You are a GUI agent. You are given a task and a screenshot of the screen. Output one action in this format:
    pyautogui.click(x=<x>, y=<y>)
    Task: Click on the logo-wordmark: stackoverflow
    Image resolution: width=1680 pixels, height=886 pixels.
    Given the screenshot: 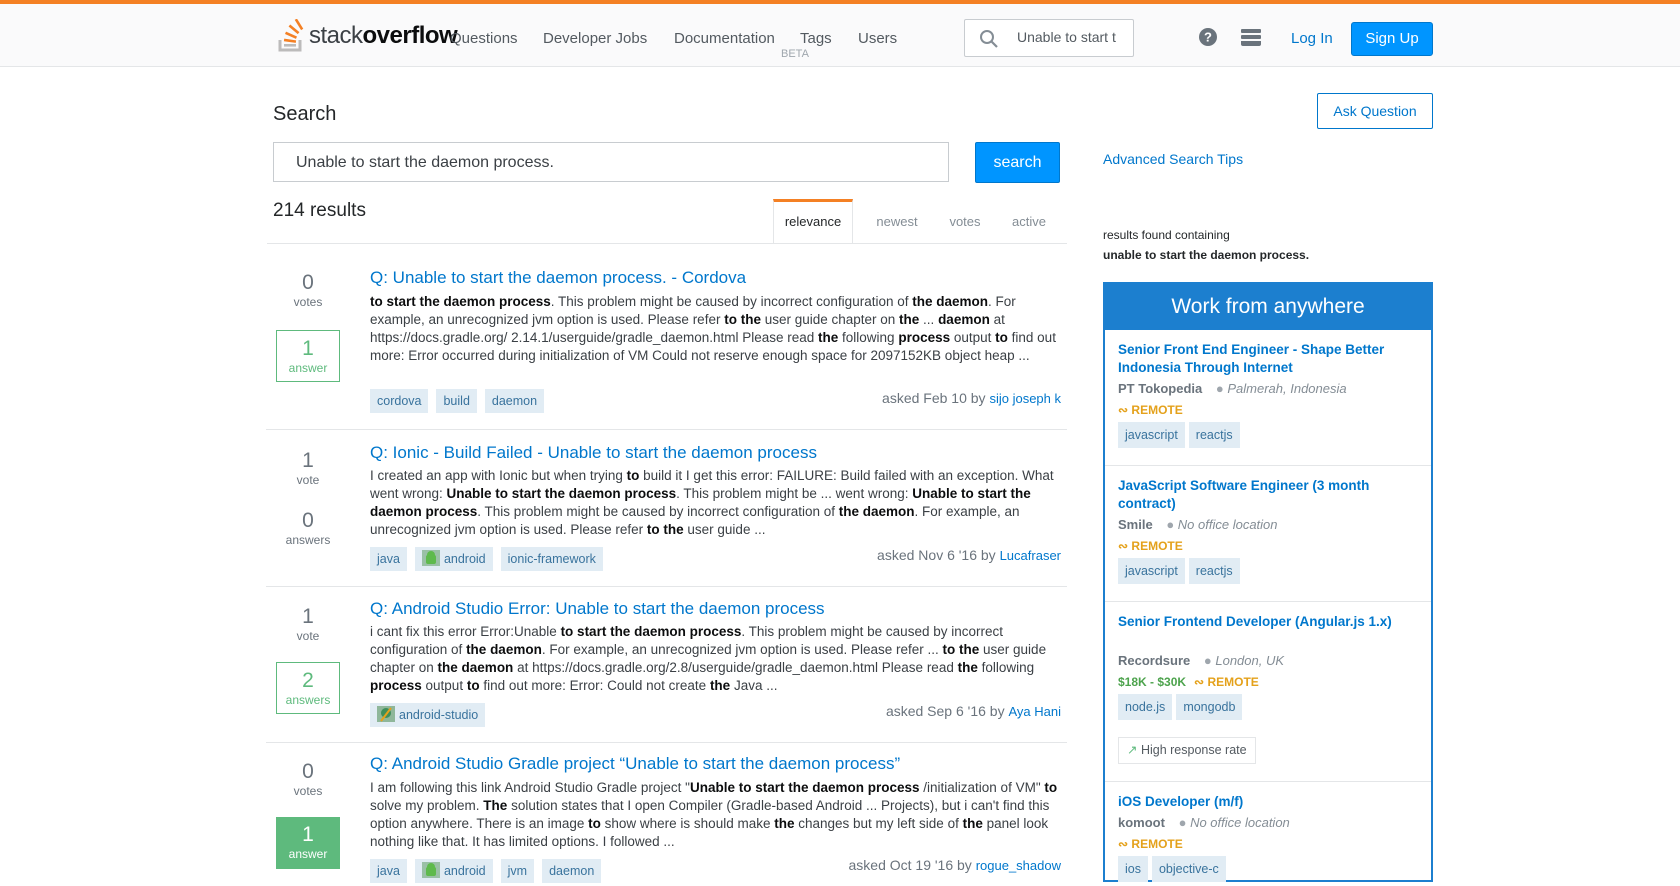 What is the action you would take?
    pyautogui.click(x=383, y=35)
    